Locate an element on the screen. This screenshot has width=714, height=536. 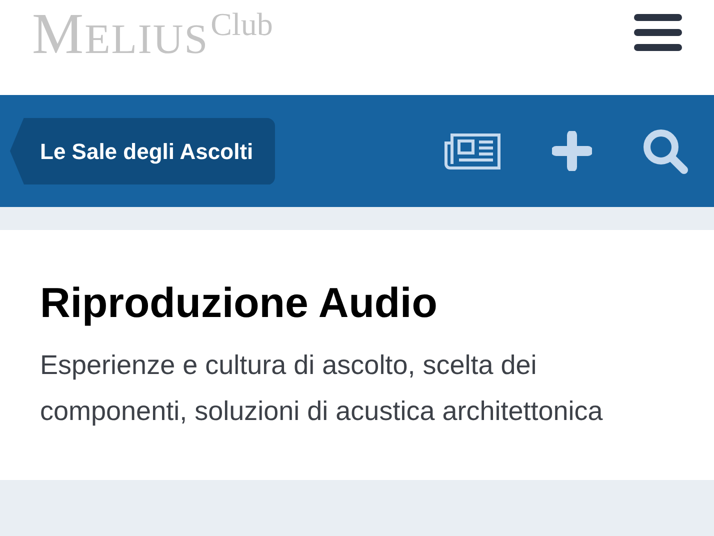
site-logo-suffix: Club is located at coordinates (241, 24).